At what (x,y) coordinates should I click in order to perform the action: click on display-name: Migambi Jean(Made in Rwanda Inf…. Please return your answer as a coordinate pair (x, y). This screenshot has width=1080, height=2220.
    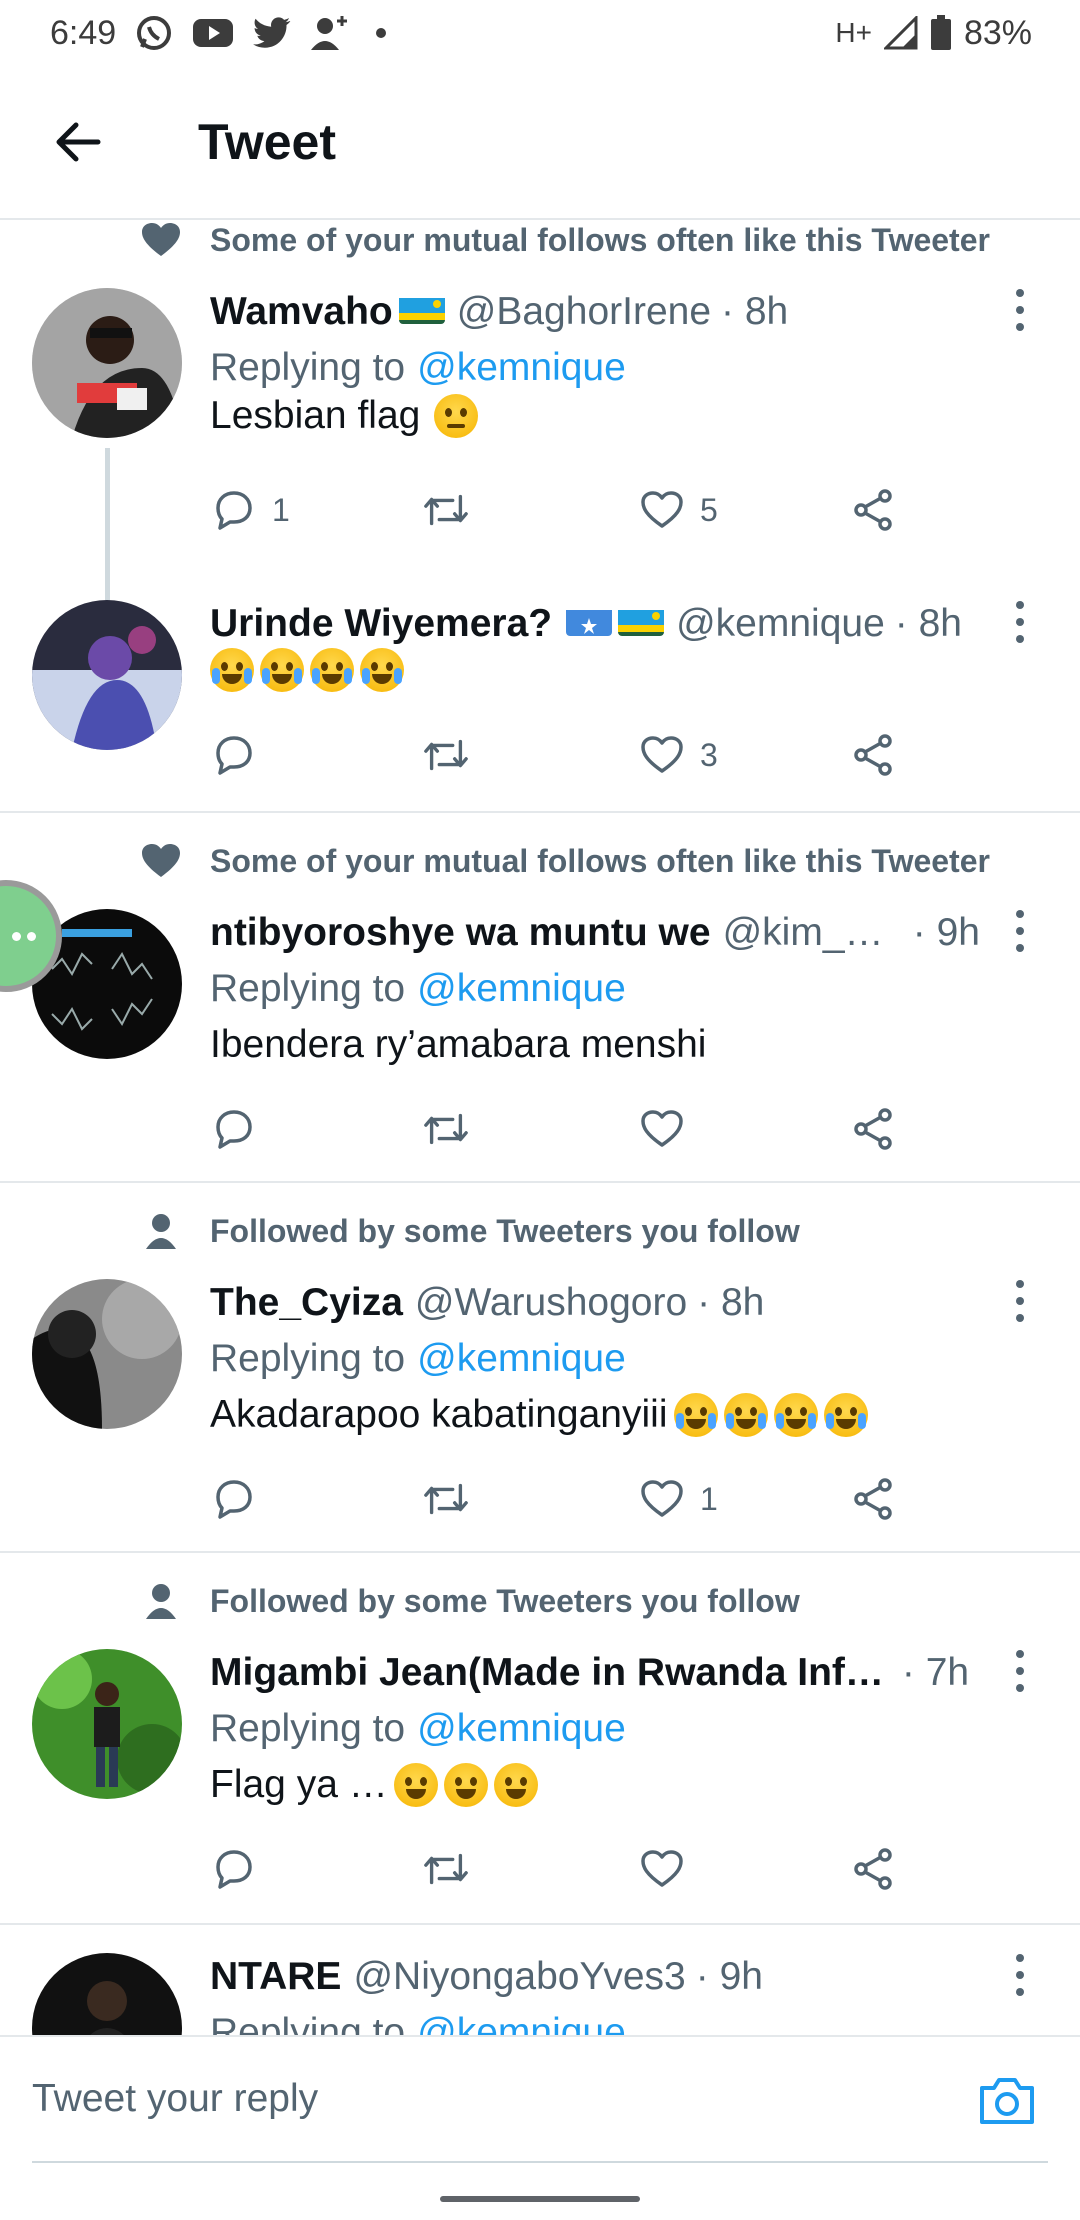
    Looking at the image, I should click on (547, 1673).